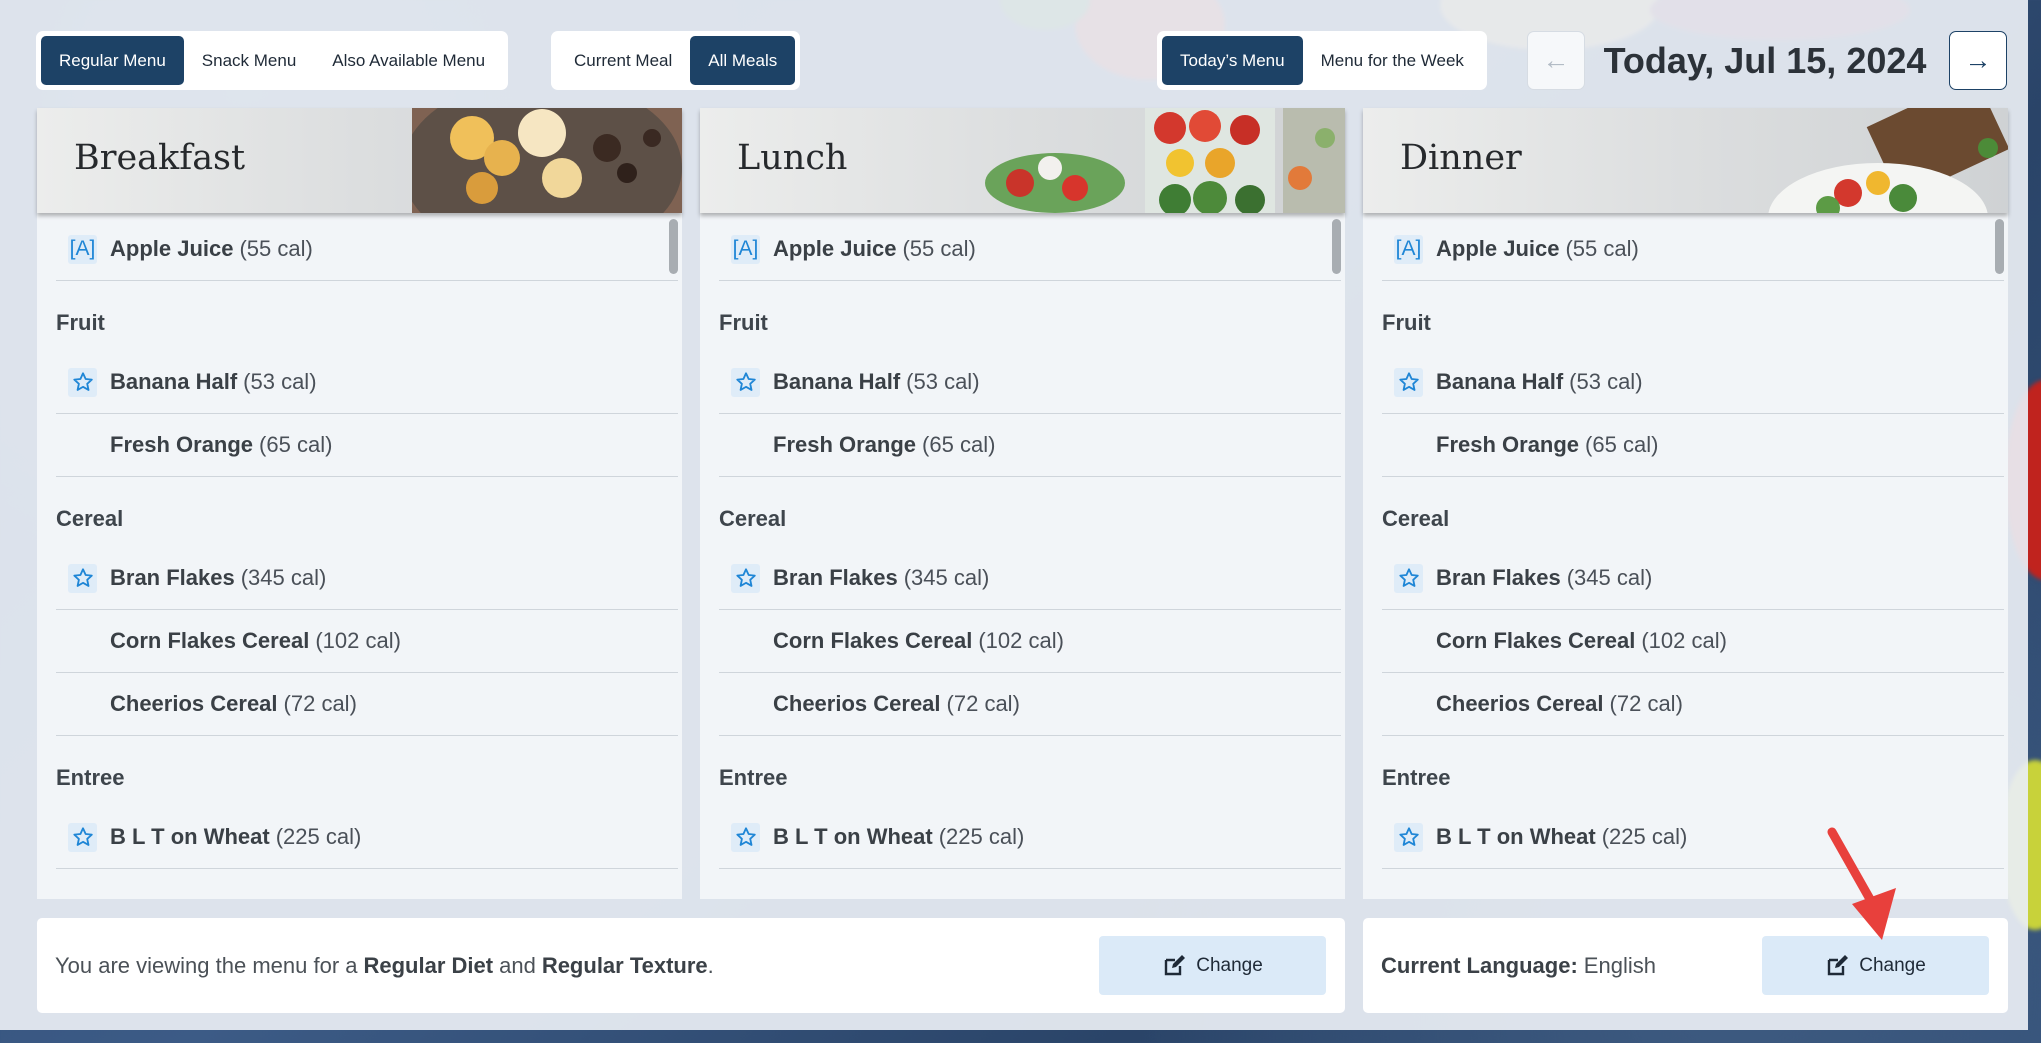 Image resolution: width=2041 pixels, height=1043 pixels. I want to click on tab-menu-for-week: Menu for the Week, so click(1392, 60).